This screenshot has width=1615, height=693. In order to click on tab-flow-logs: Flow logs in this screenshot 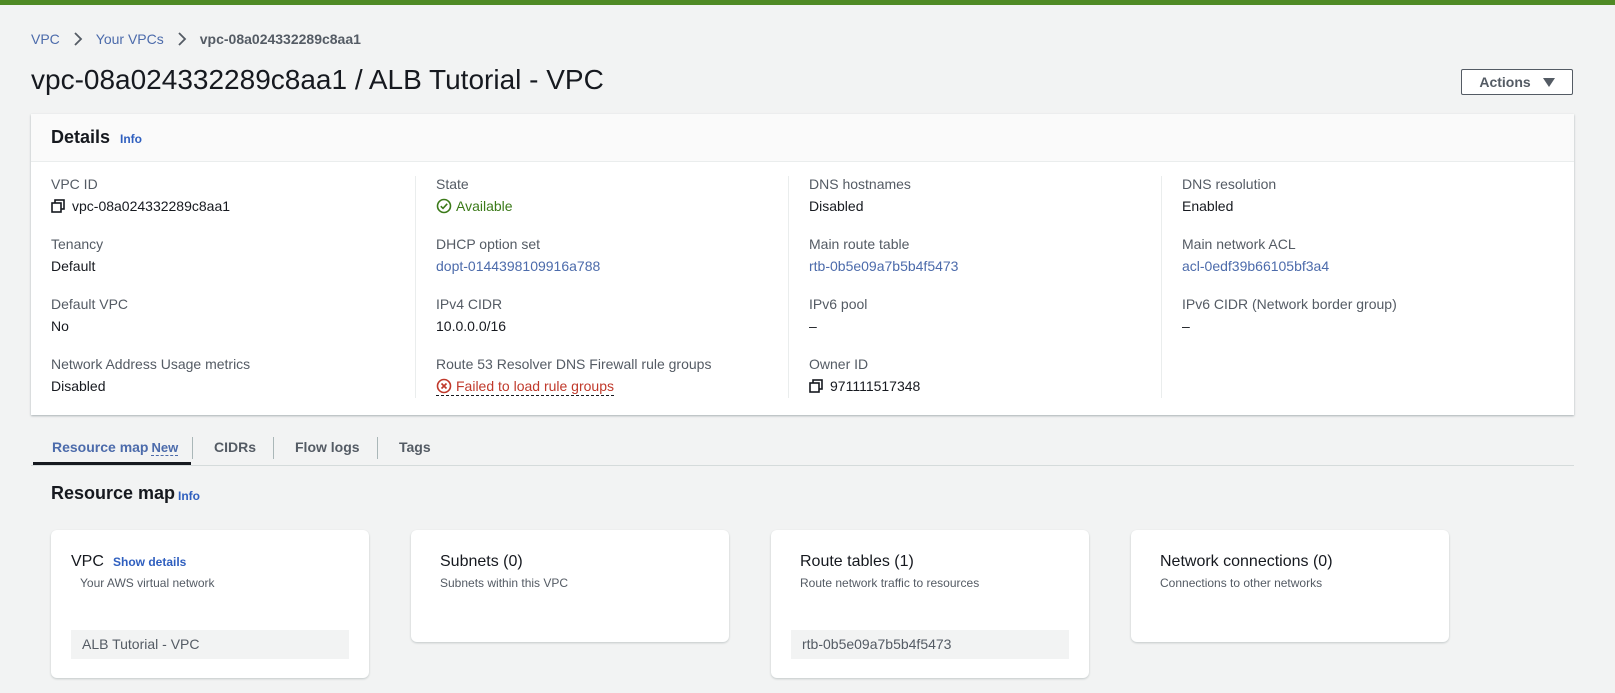, I will do `click(327, 447)`.